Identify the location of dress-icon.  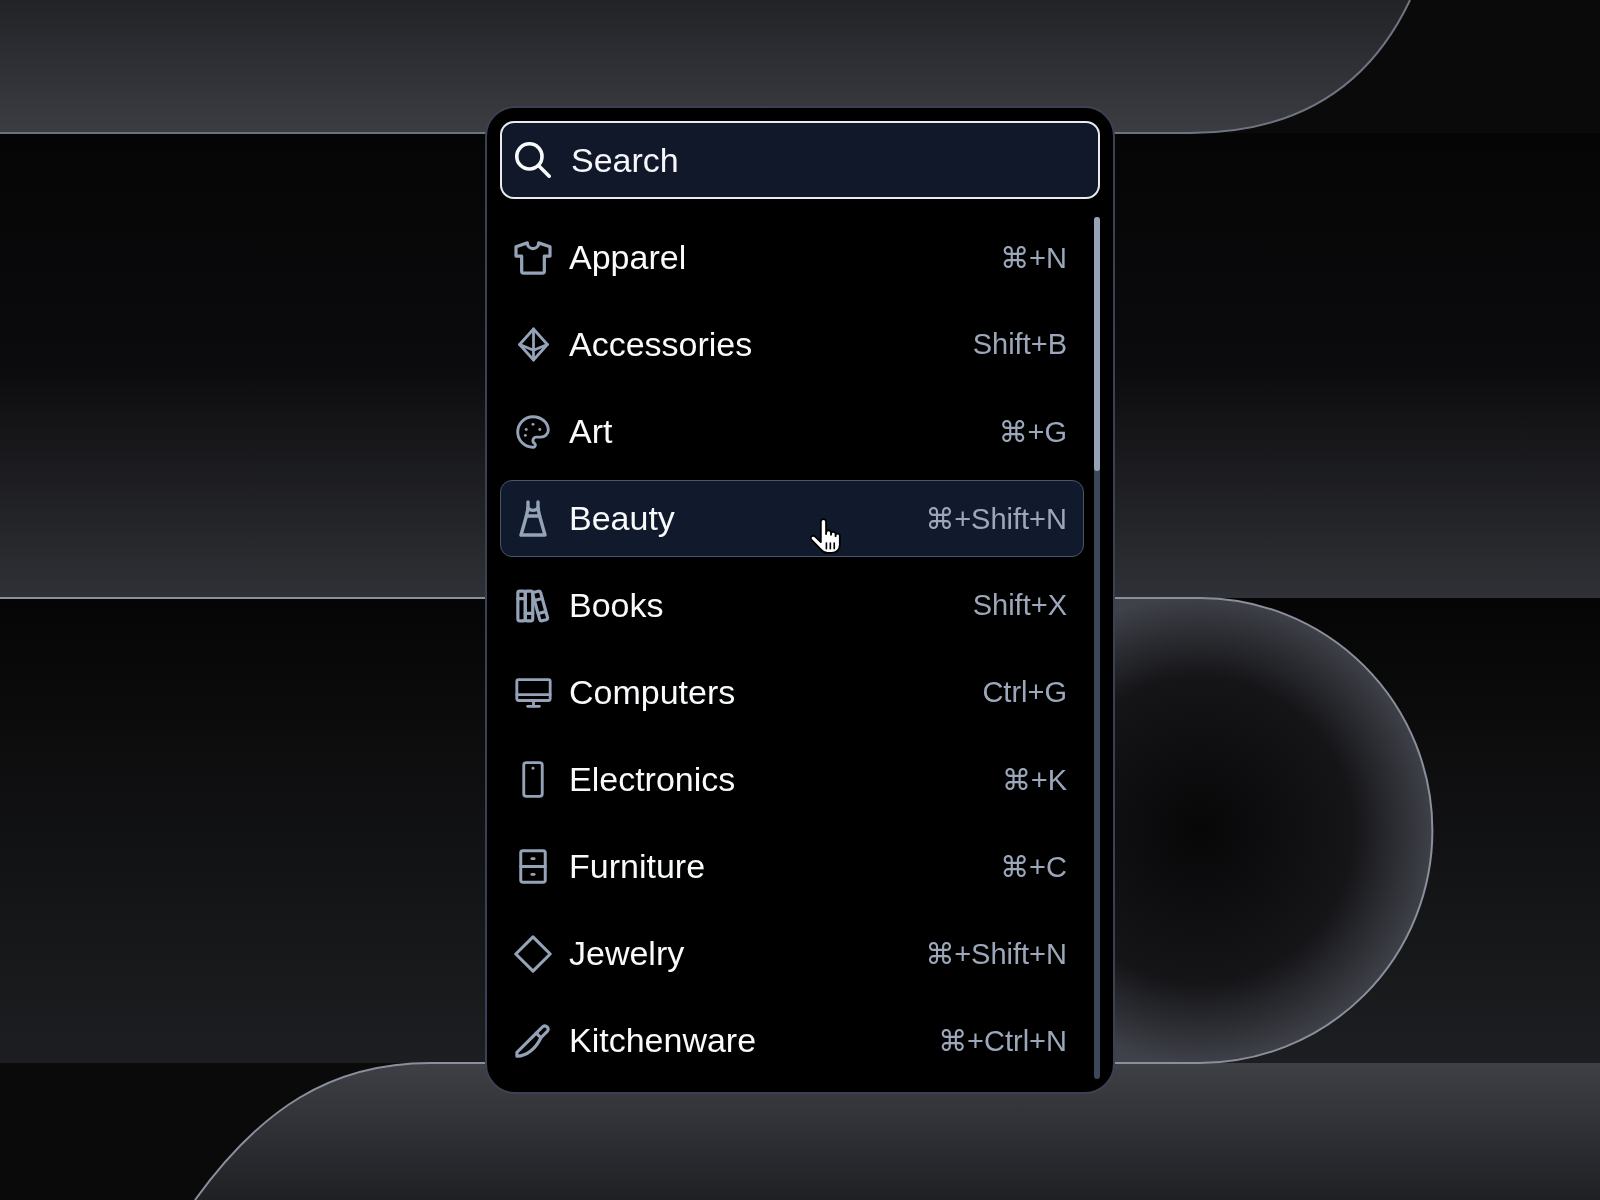
(533, 518).